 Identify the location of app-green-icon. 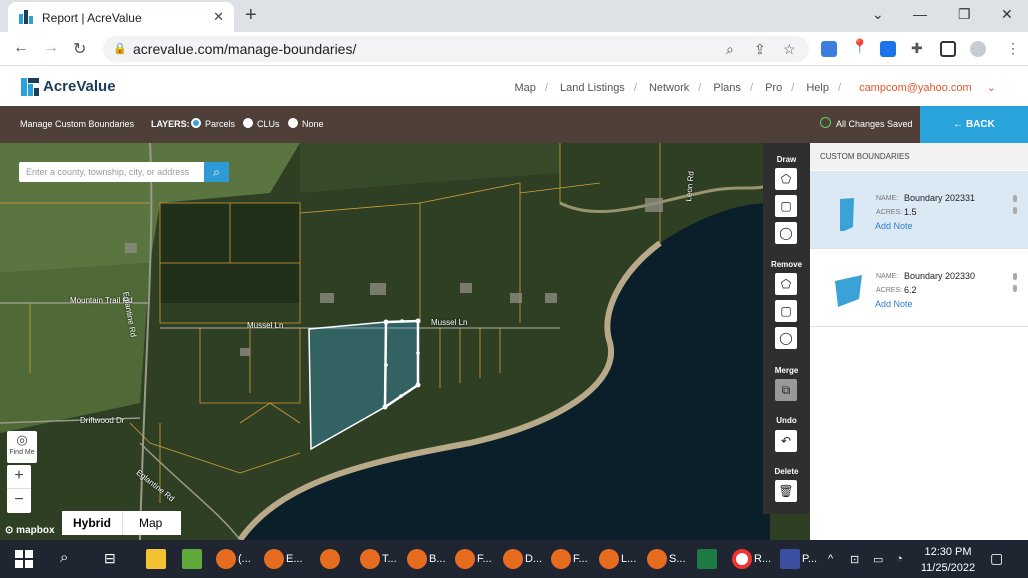
(192, 559).